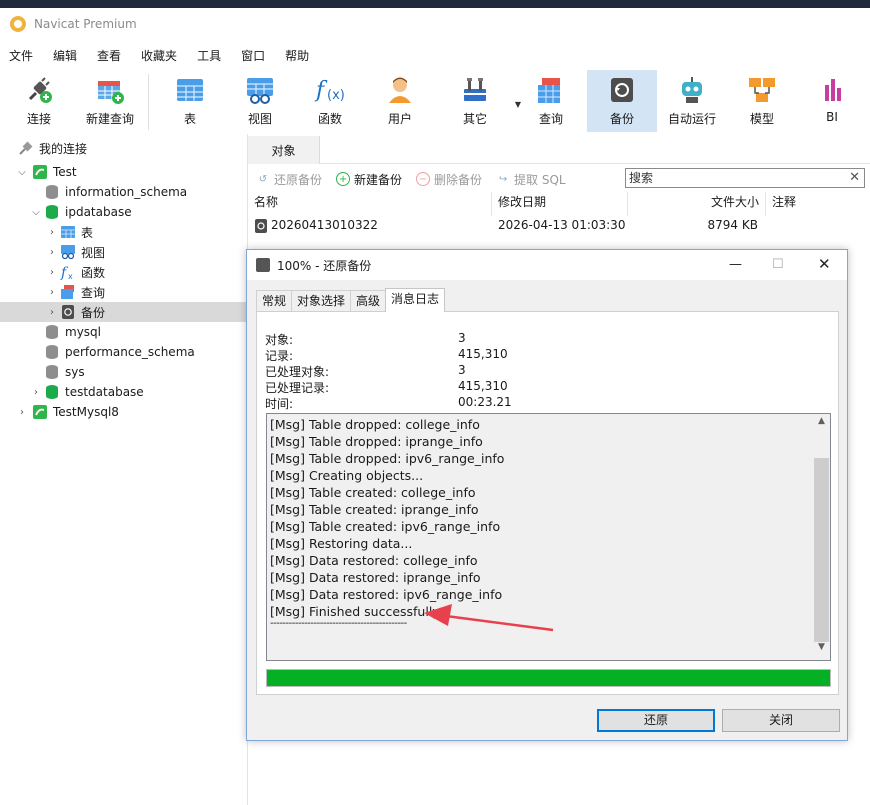 This screenshot has width=870, height=805. What do you see at coordinates (692, 101) in the screenshot?
I see `automation-button: 自动运行` at bounding box center [692, 101].